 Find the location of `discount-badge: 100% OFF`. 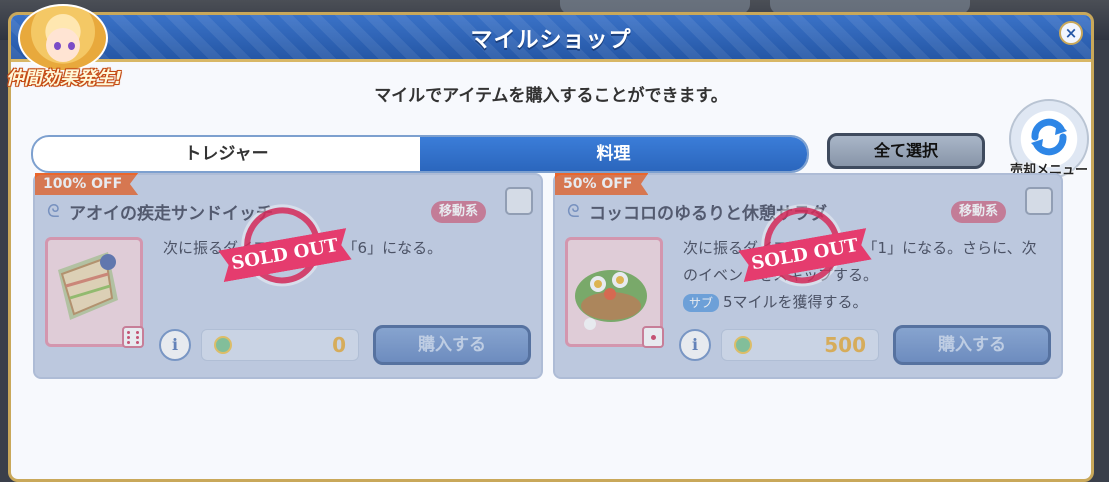

discount-badge: 100% OFF is located at coordinates (87, 184).